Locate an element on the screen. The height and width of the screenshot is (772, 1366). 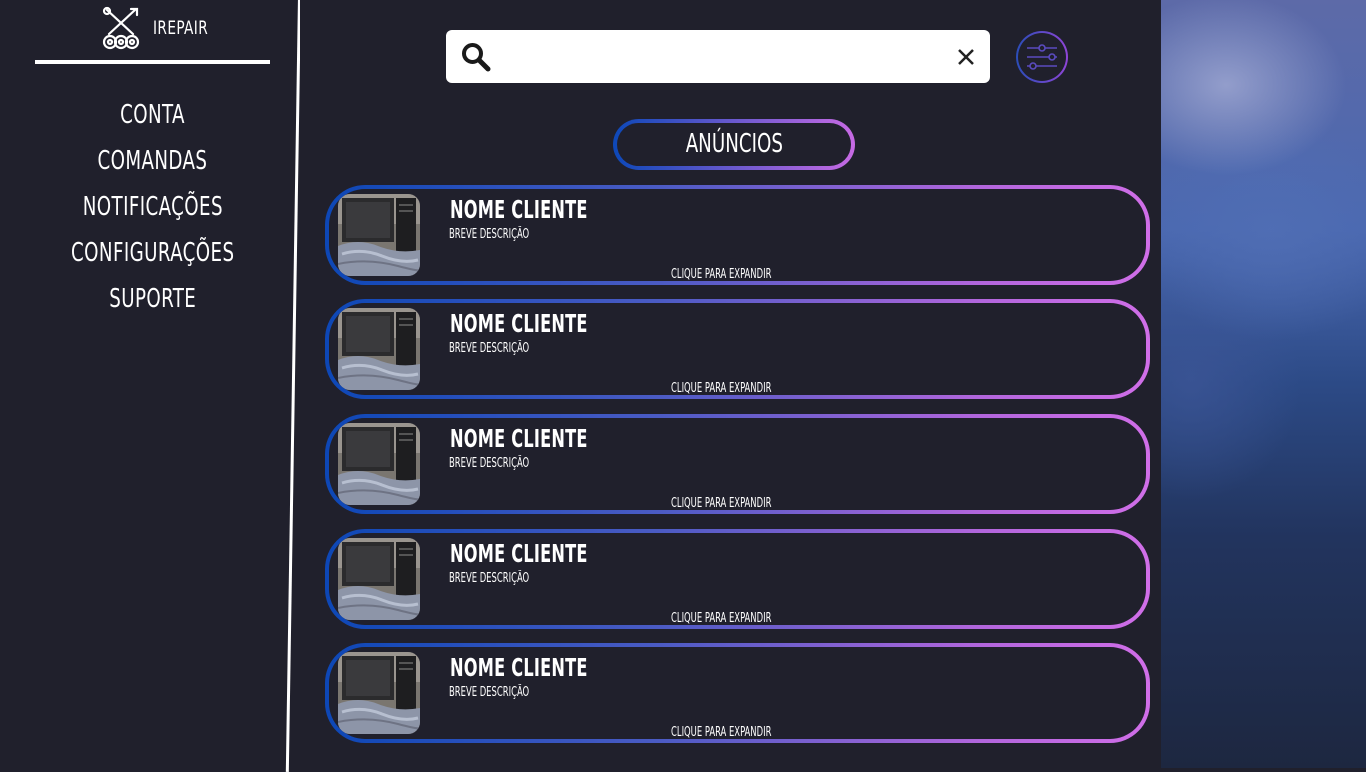
tab-anuncios: ANÚNCIOS is located at coordinates (734, 144).